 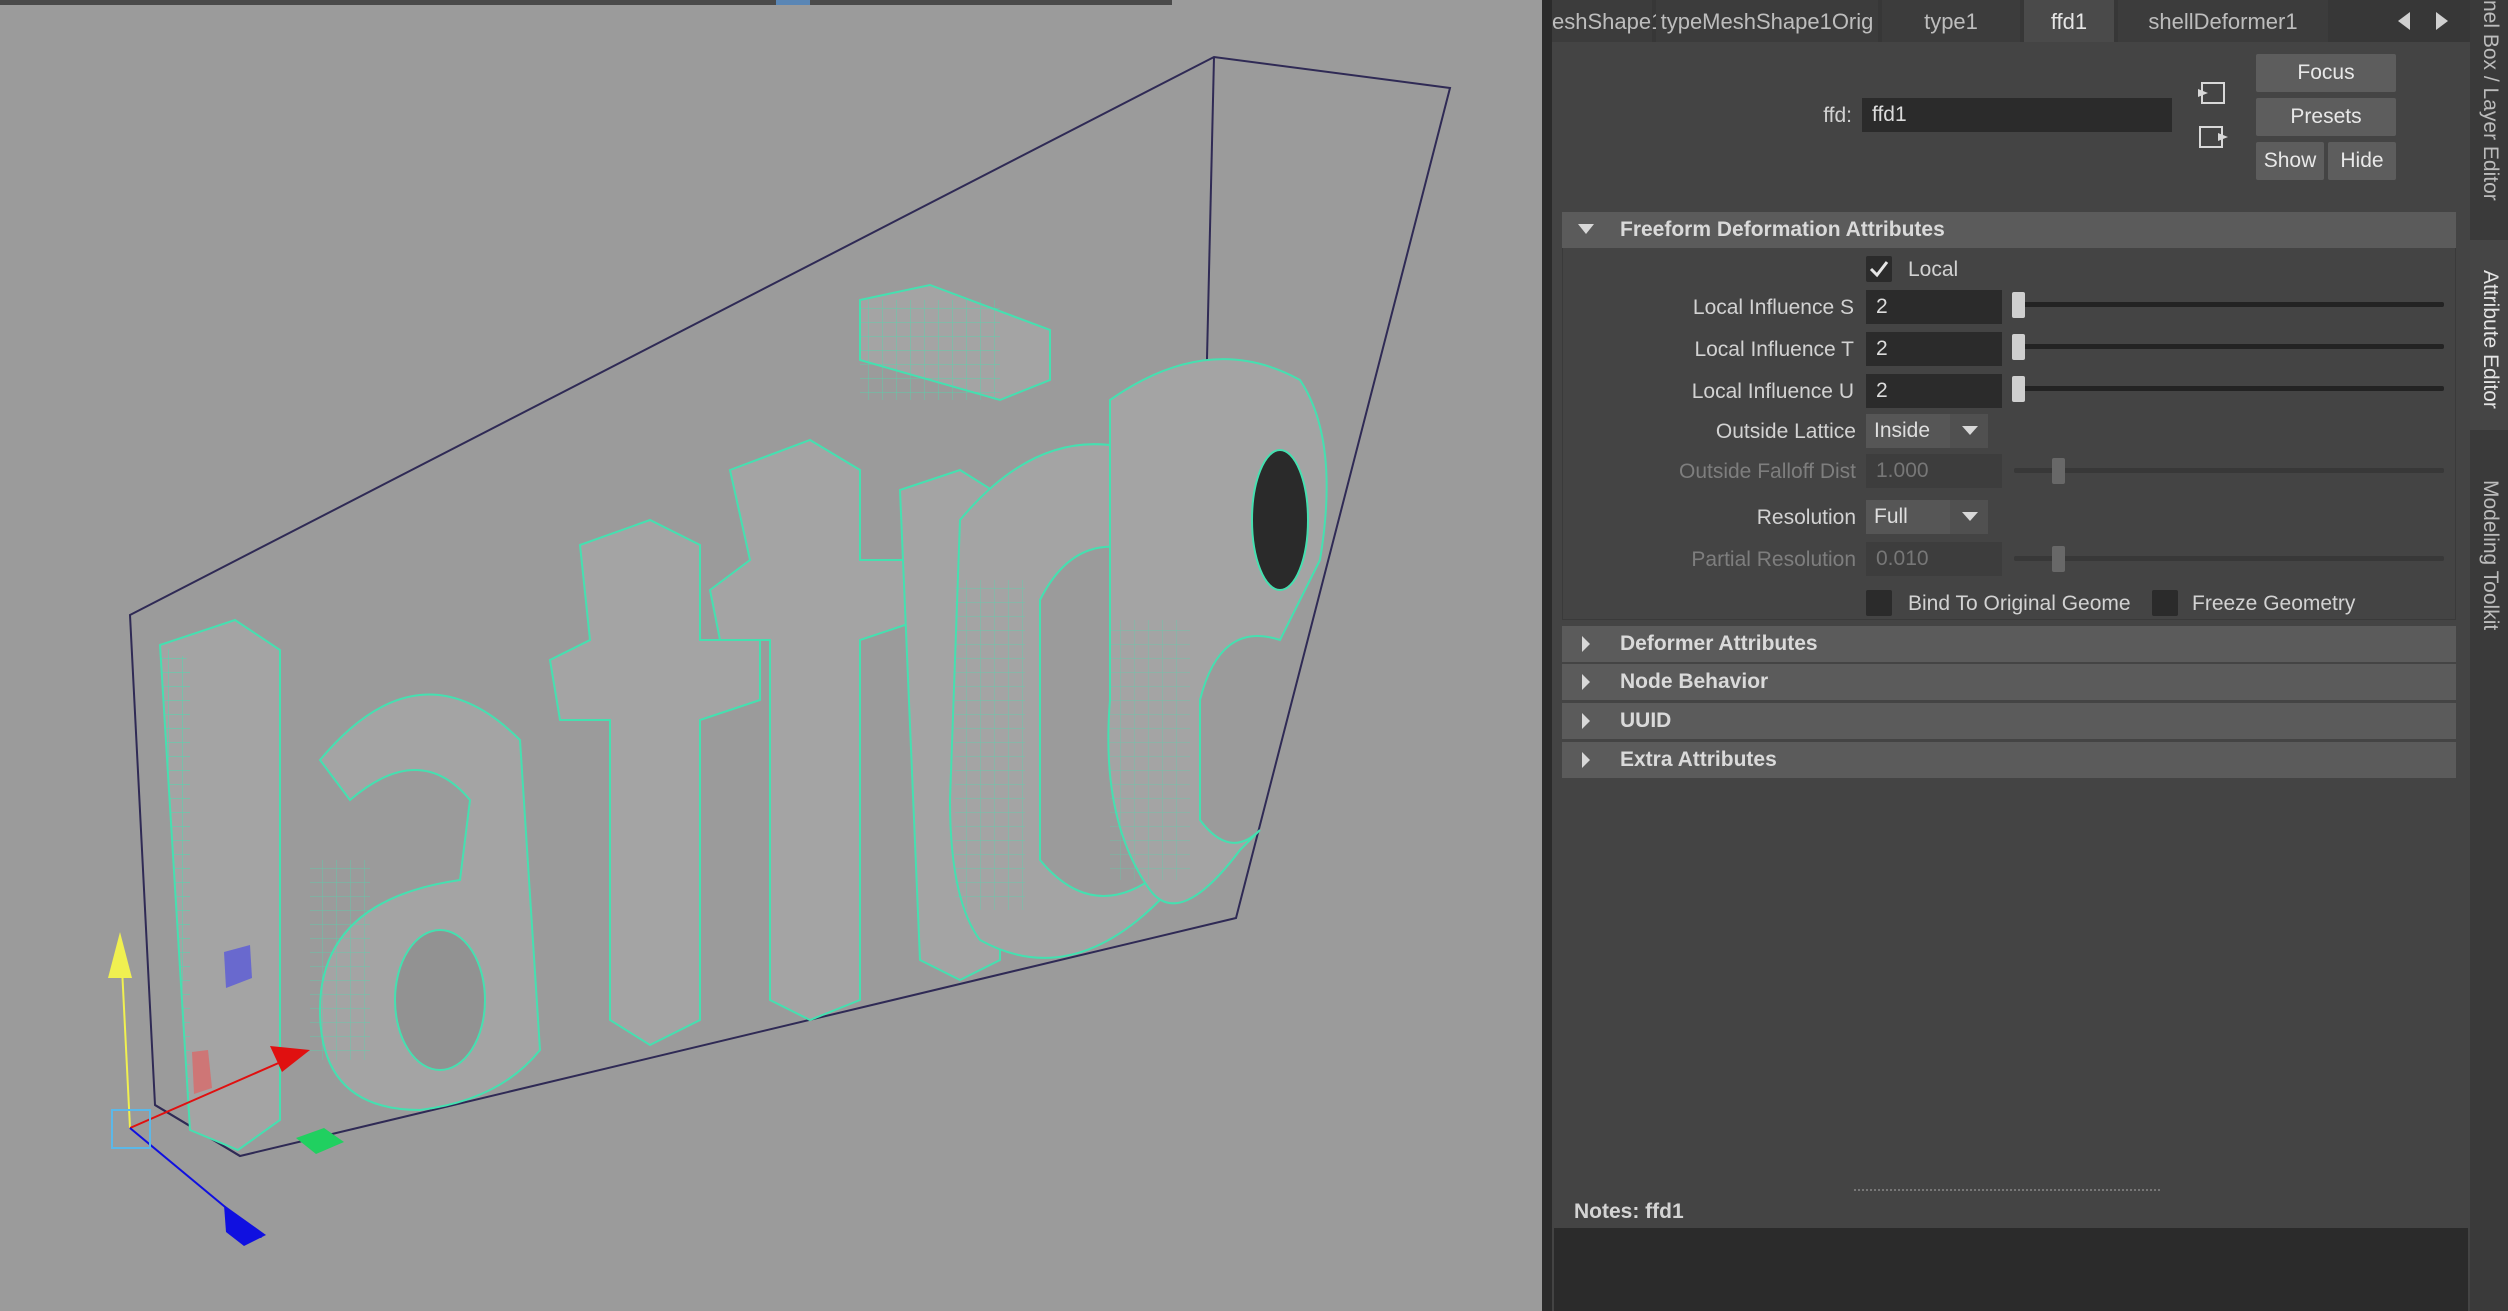 I want to click on outside-lattice-label: Outside Lattice, so click(x=1785, y=431).